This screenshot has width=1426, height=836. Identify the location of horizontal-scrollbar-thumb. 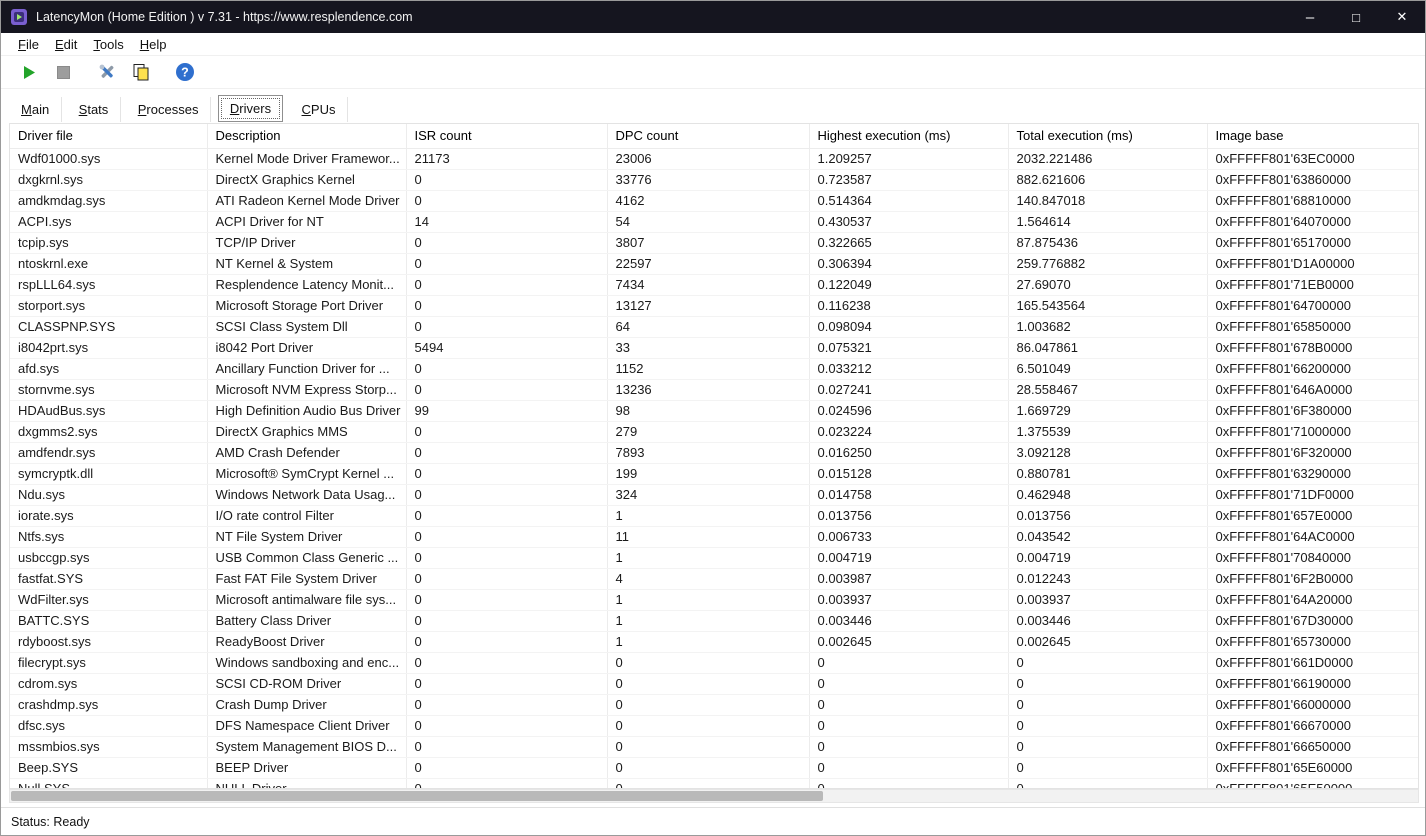
(417, 796).